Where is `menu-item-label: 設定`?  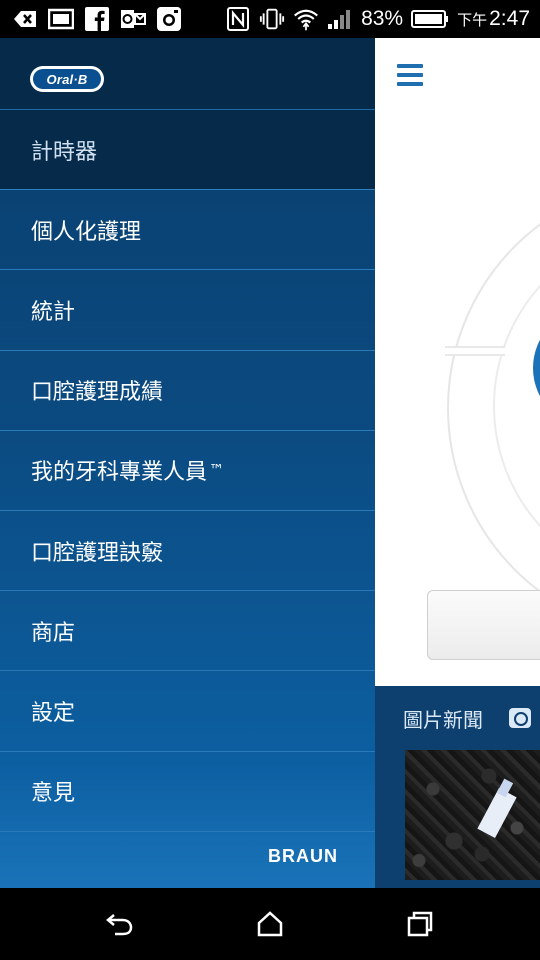 menu-item-label: 設定 is located at coordinates (53, 713).